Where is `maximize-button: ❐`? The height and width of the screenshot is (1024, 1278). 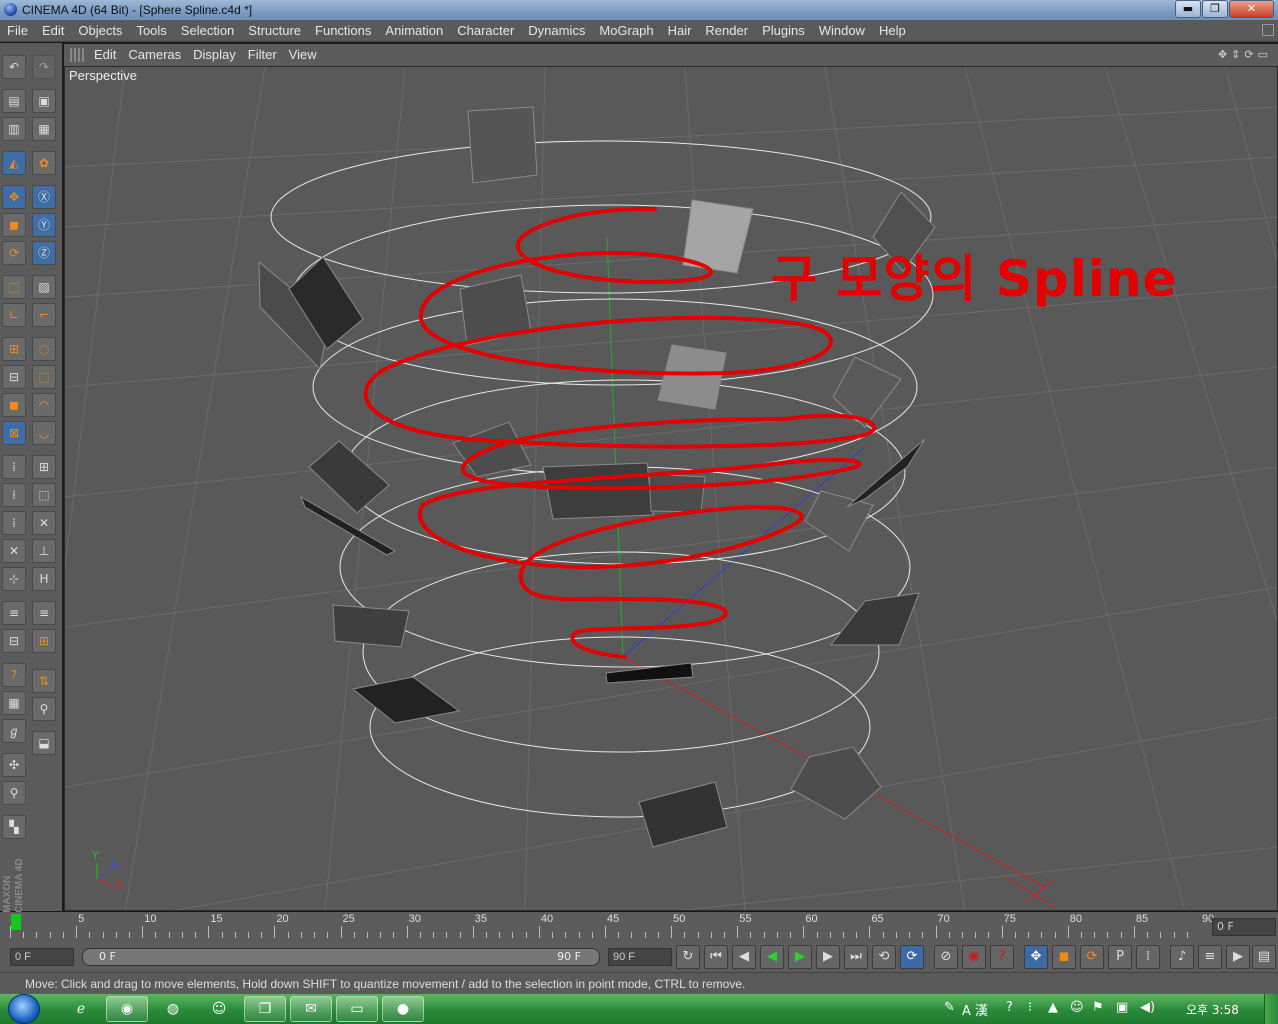
maximize-button: ❐ is located at coordinates (1215, 9).